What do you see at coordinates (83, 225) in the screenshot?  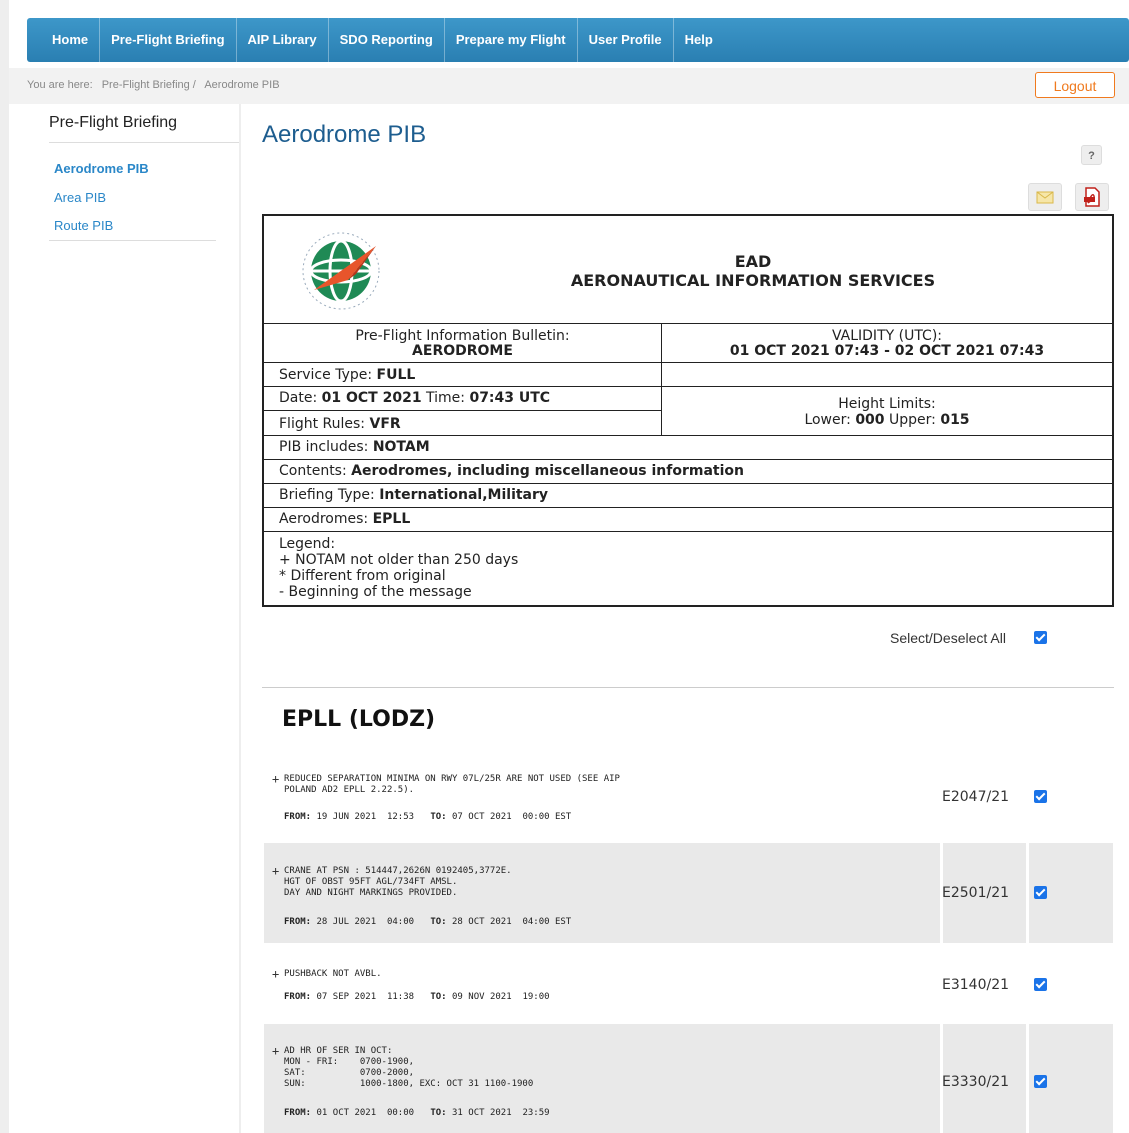 I see `sidebar-item-route-pib: Route PIB` at bounding box center [83, 225].